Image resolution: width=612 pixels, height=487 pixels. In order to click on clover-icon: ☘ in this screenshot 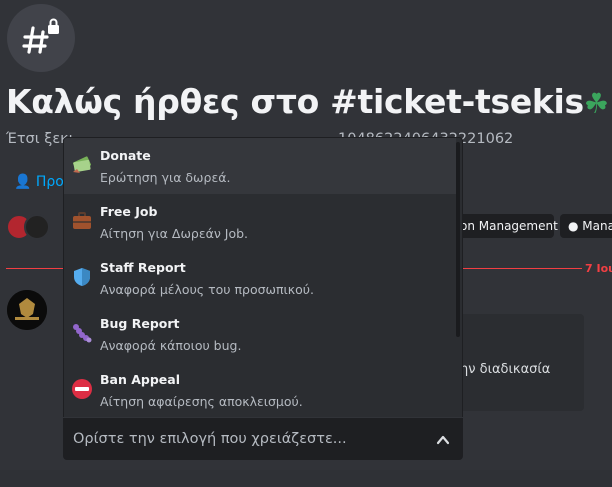, I will do `click(596, 103)`.